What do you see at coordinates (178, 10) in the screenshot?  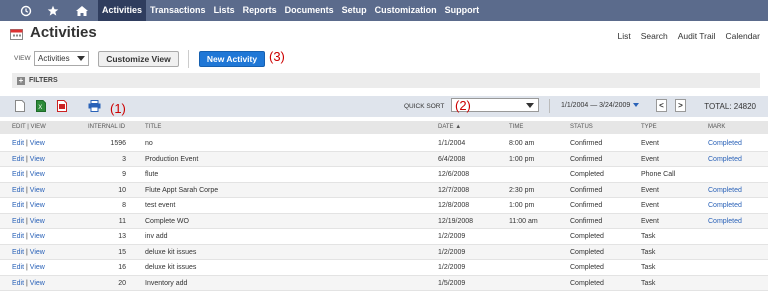 I see `nav-transactions: Transactions` at bounding box center [178, 10].